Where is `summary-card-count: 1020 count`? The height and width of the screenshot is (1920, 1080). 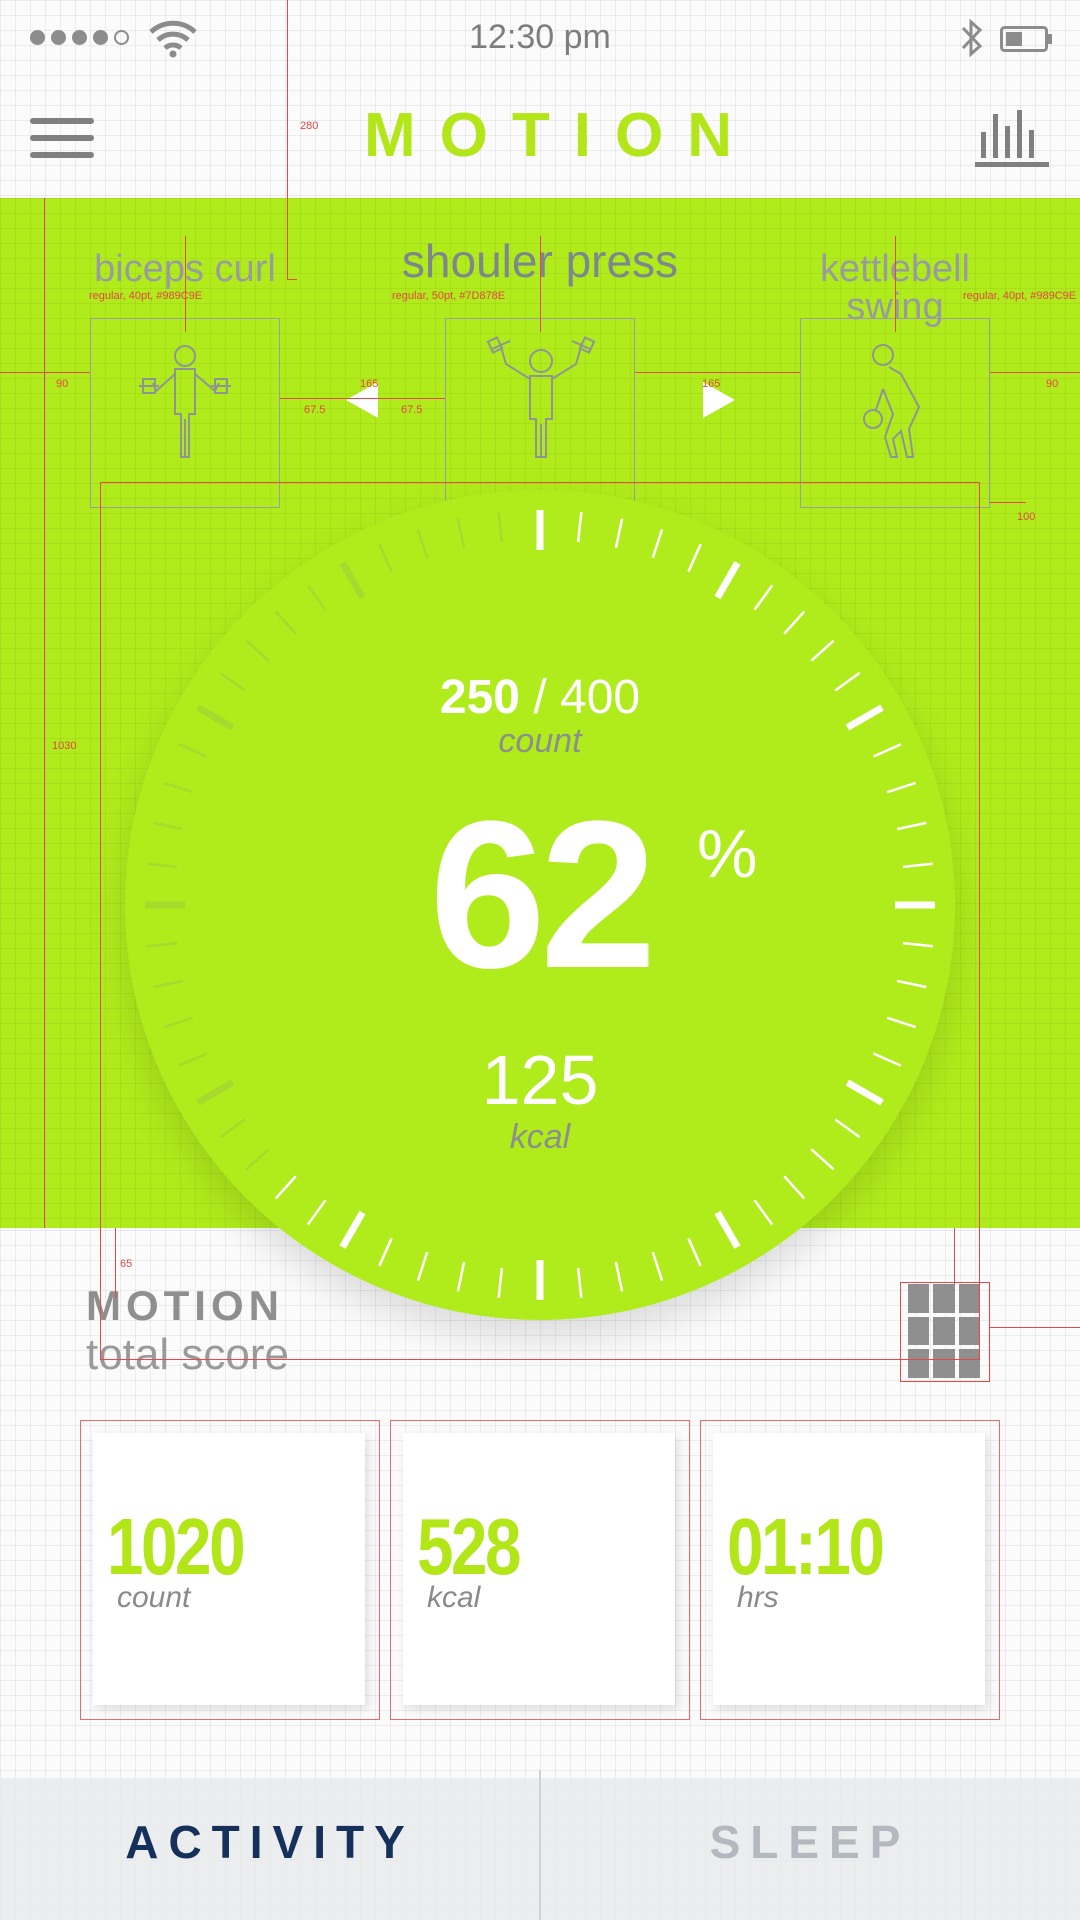 summary-card-count: 1020 count is located at coordinates (230, 1570).